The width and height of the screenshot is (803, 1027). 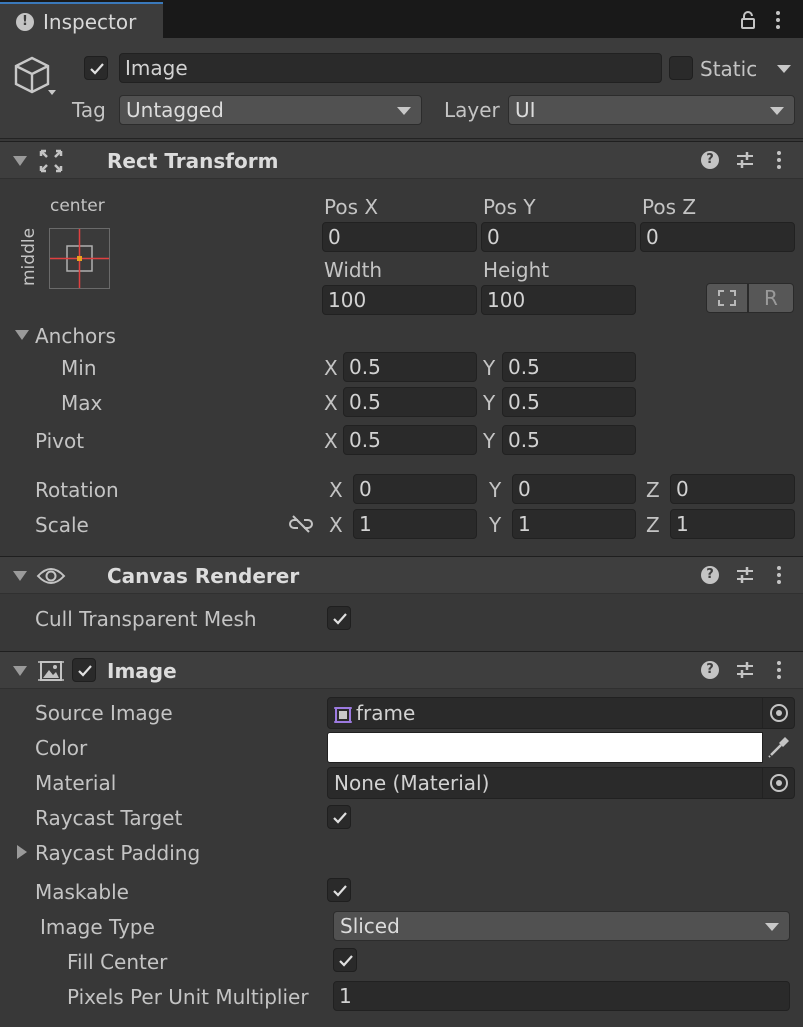 What do you see at coordinates (558, 300) in the screenshot?
I see `height-field: 100` at bounding box center [558, 300].